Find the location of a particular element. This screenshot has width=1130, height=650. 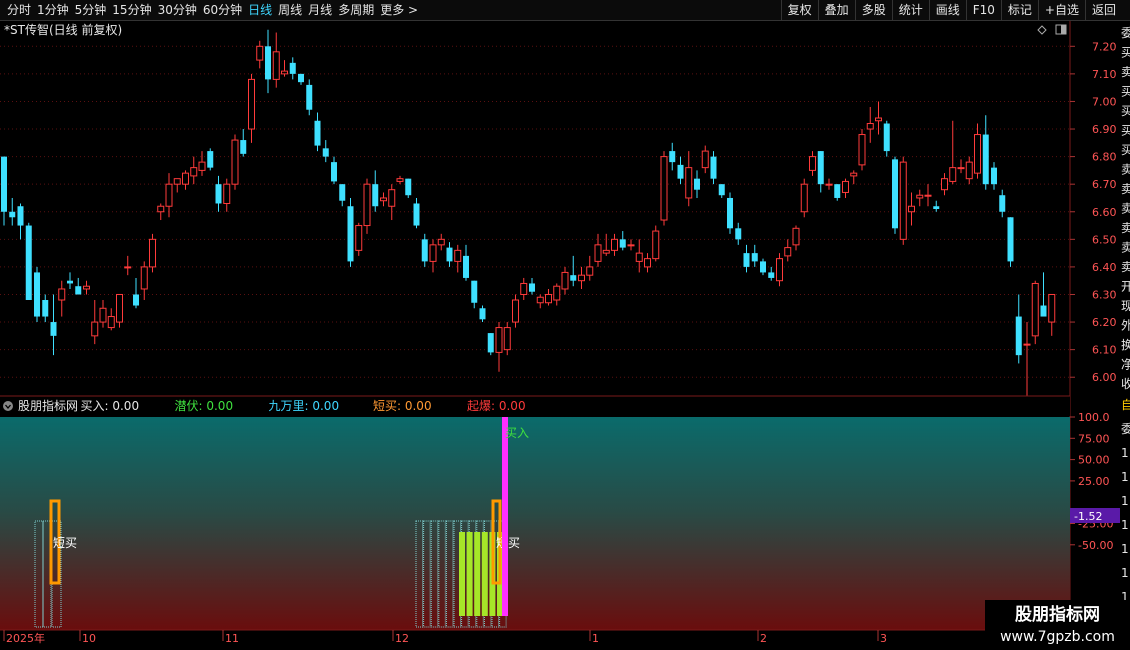

indicator-tick-label: 50.00 is located at coordinates (1094, 460).